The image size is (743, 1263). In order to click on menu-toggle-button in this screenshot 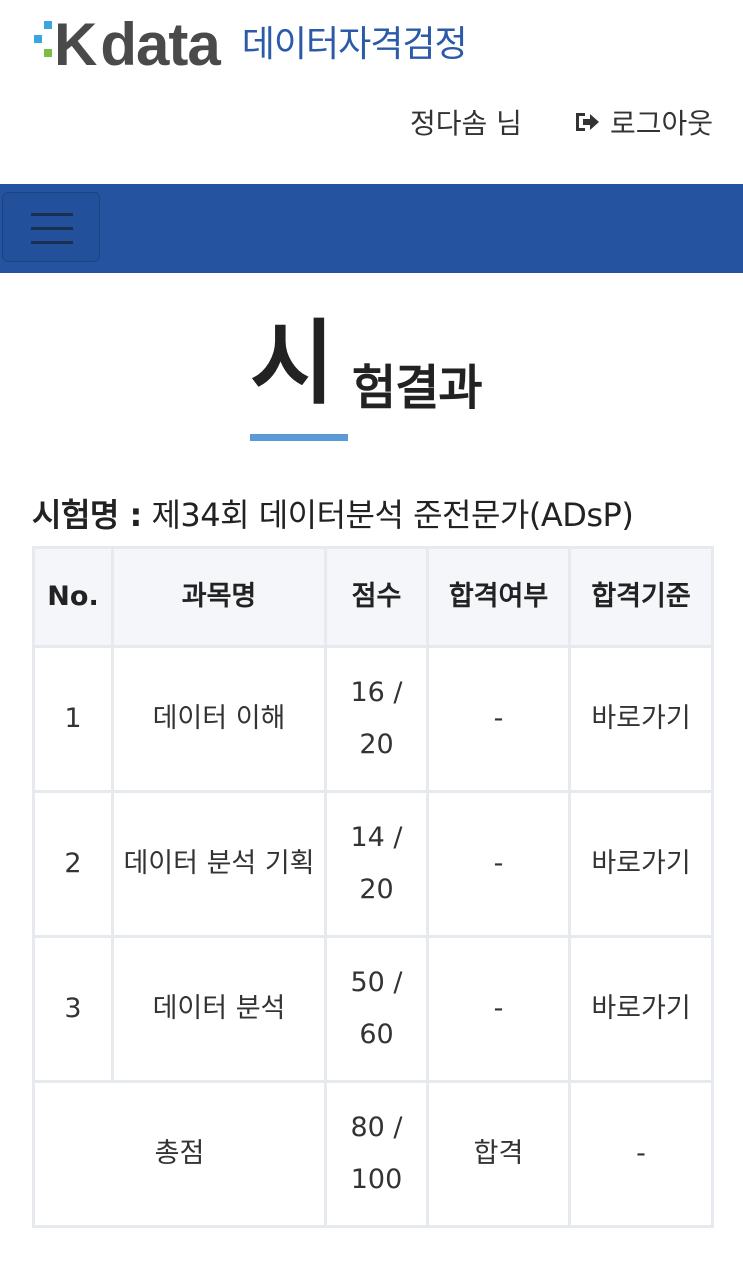, I will do `click(51, 227)`.